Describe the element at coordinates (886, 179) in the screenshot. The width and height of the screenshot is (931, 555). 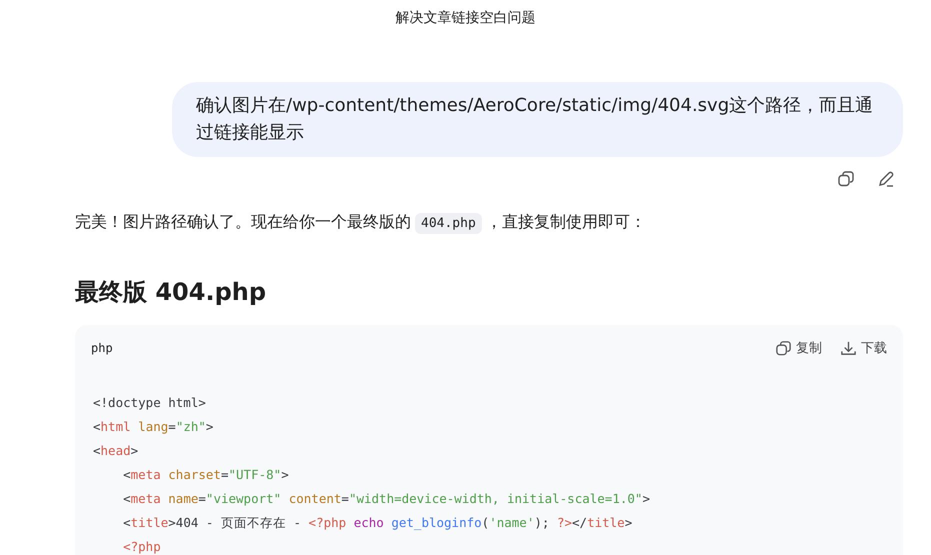
I see `edit-icon` at that location.